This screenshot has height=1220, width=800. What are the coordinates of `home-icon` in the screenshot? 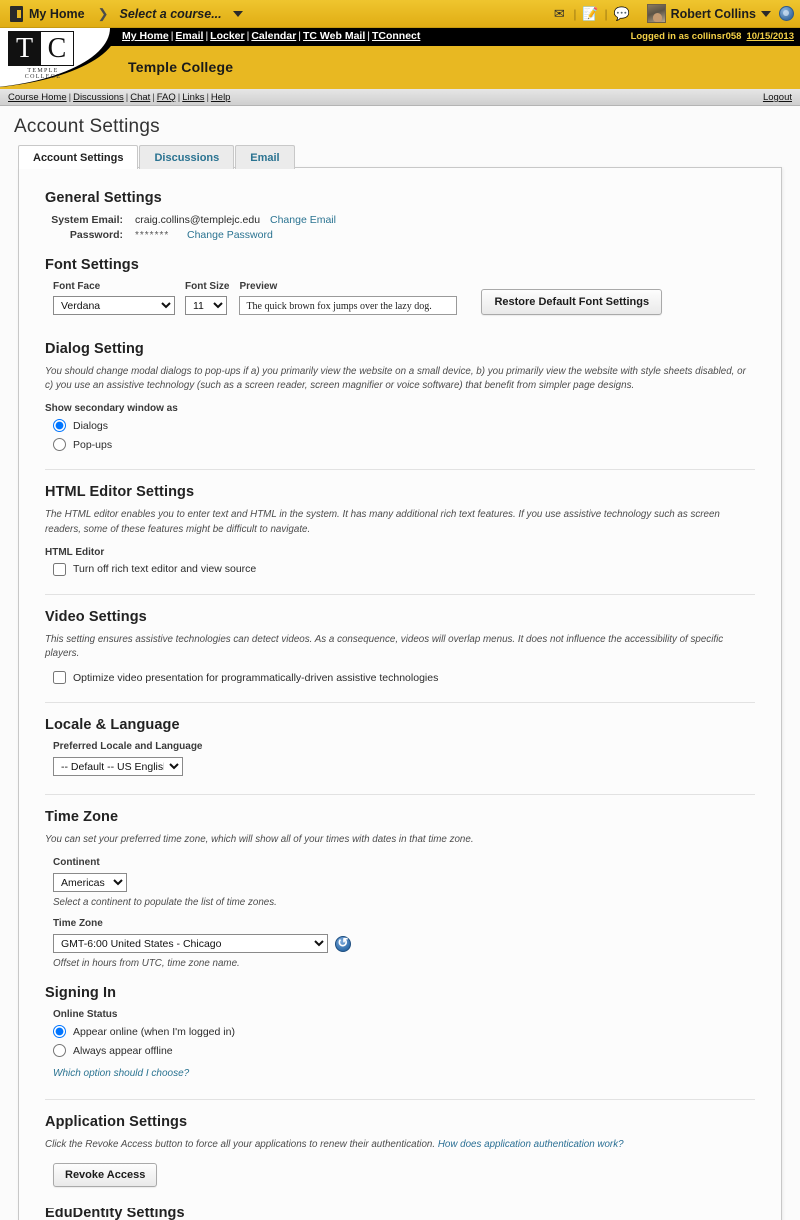 It's located at (16, 13).